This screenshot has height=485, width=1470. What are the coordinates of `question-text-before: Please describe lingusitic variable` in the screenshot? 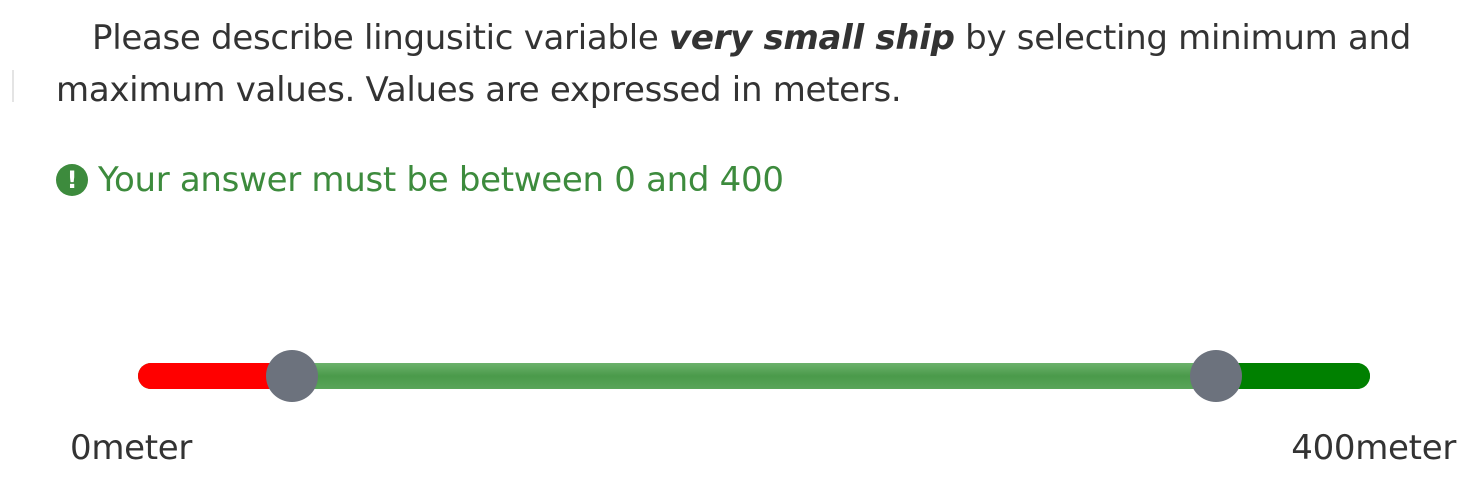 It's located at (380, 38).